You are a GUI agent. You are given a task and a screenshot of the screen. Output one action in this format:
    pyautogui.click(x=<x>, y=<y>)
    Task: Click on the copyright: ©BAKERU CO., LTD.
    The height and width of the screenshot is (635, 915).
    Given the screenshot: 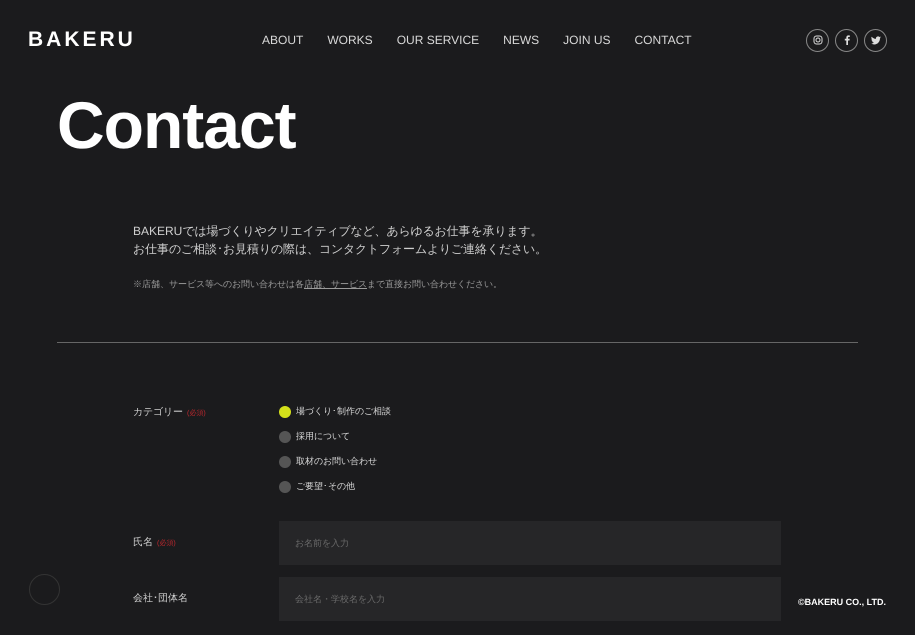 What is the action you would take?
    pyautogui.click(x=842, y=602)
    